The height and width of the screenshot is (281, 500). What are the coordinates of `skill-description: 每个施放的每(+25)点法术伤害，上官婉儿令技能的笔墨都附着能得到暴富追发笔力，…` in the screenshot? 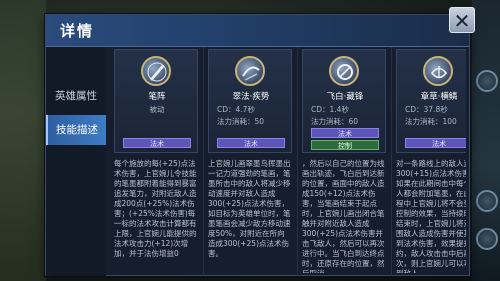 It's located at (155, 208).